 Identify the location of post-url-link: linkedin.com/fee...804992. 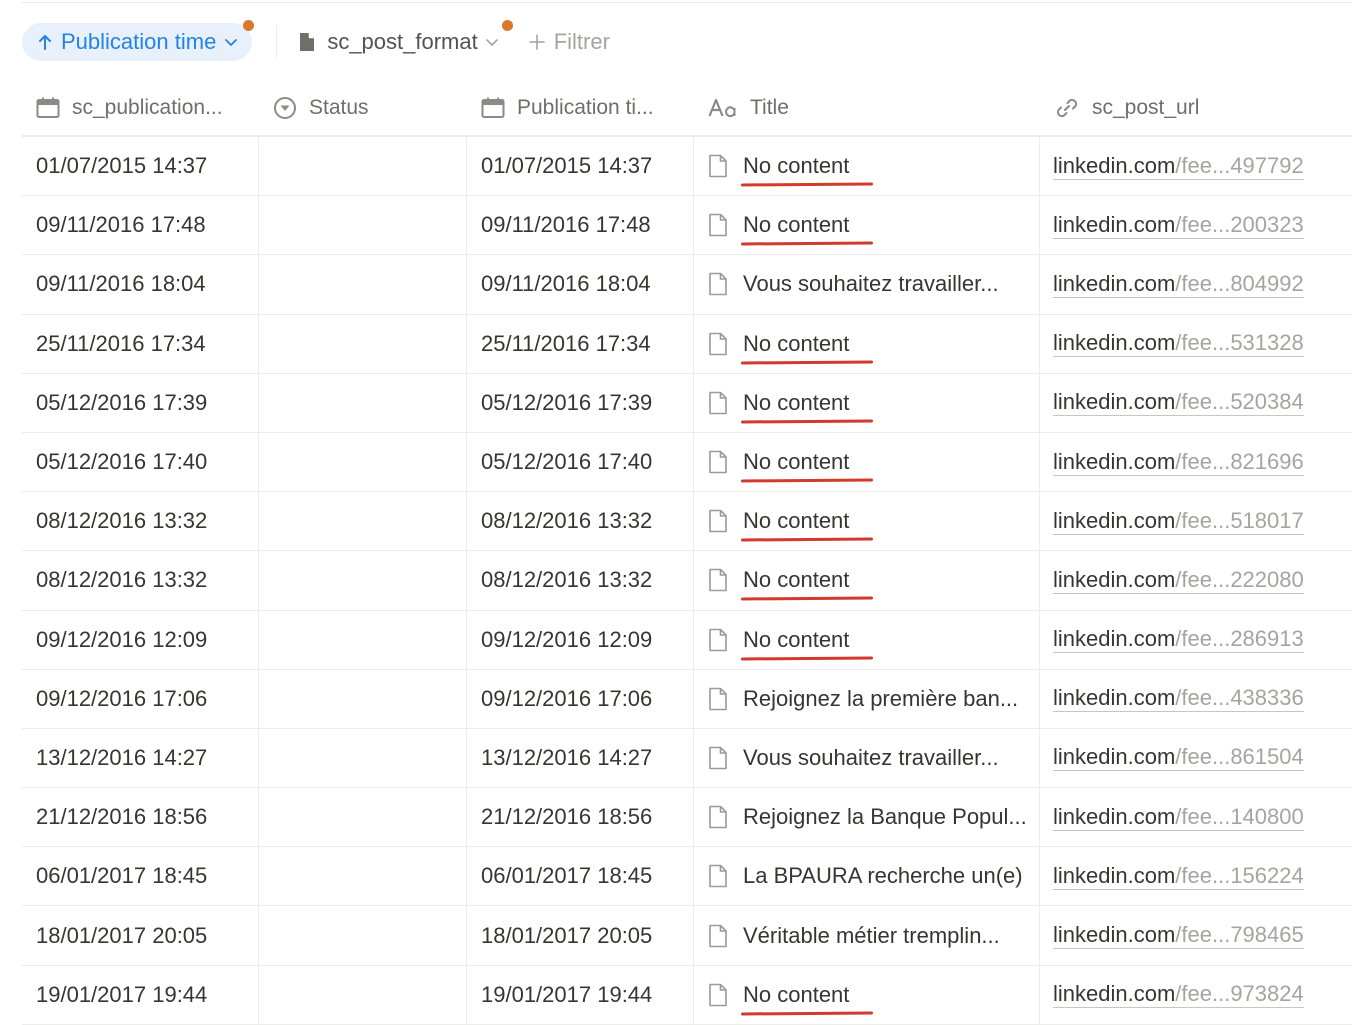
(1178, 284).